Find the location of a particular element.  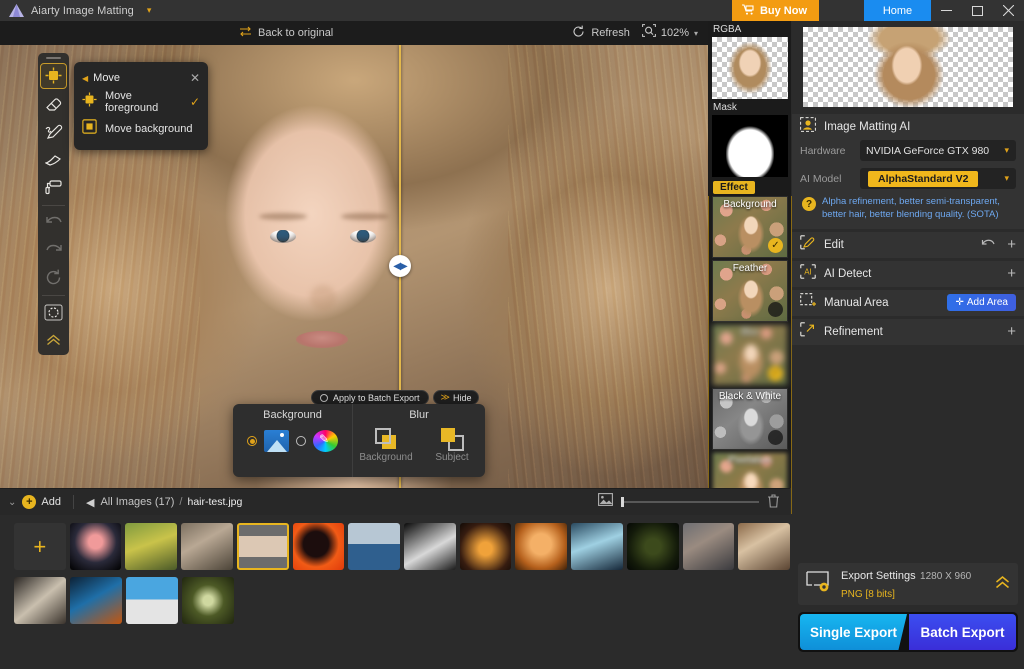

single-export-button: Single Export is located at coordinates (853, 632).